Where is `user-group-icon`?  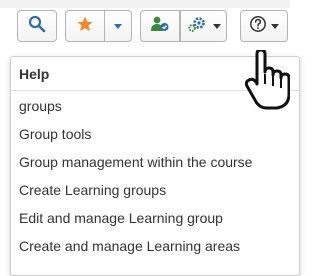
user-group-icon is located at coordinates (160, 26).